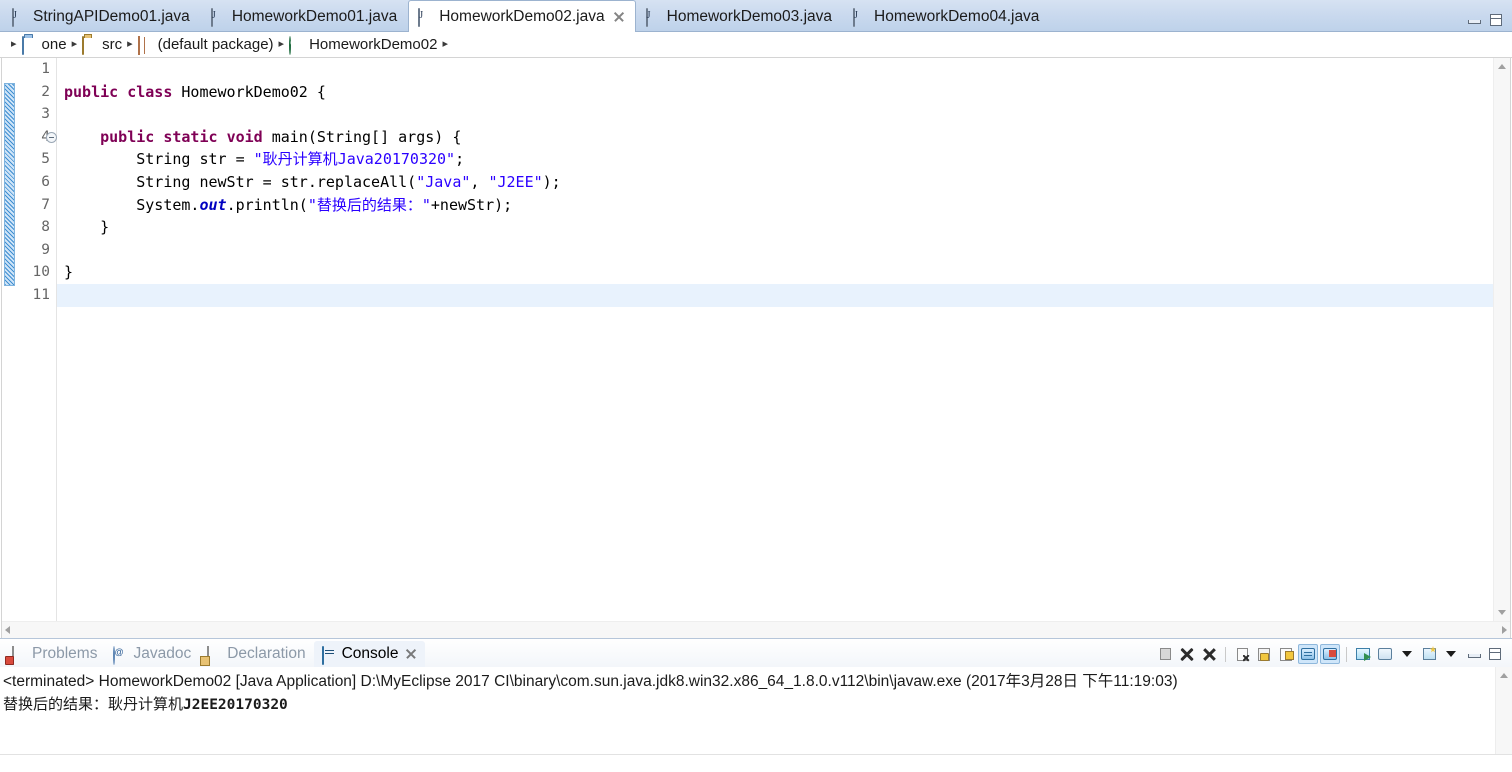 The width and height of the screenshot is (1512, 772). What do you see at coordinates (145, 45) in the screenshot?
I see `package-icon` at bounding box center [145, 45].